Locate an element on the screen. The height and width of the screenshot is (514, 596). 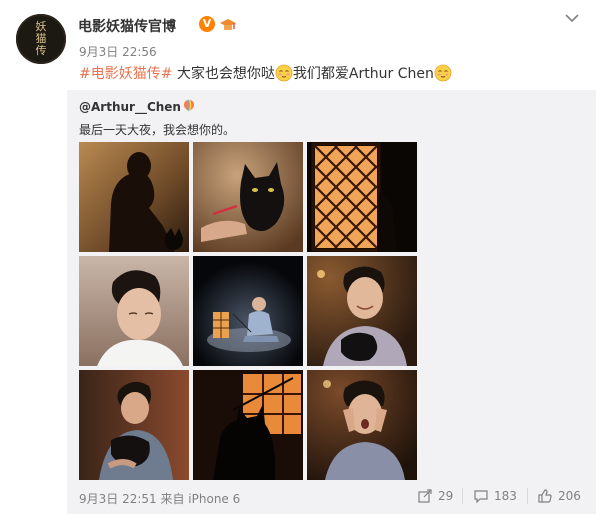
comment-count: 183 is located at coordinates (505, 496).